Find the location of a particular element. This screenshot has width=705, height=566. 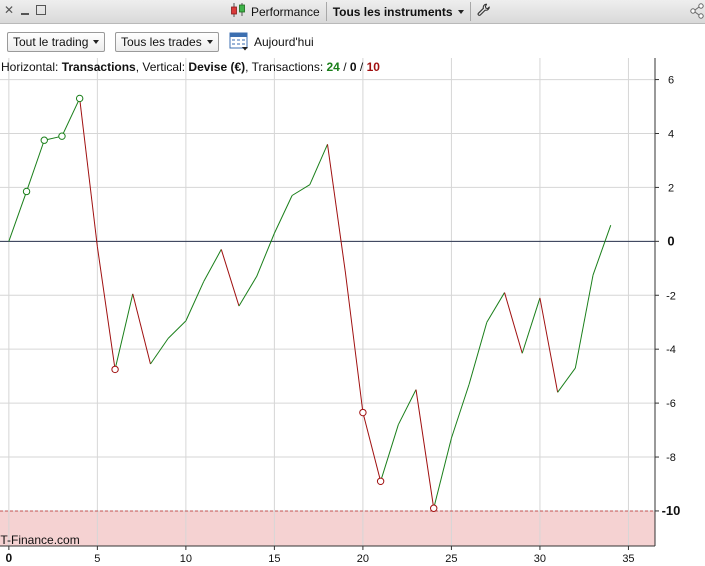

trades-dropdown: Tous les trades is located at coordinates (167, 42).